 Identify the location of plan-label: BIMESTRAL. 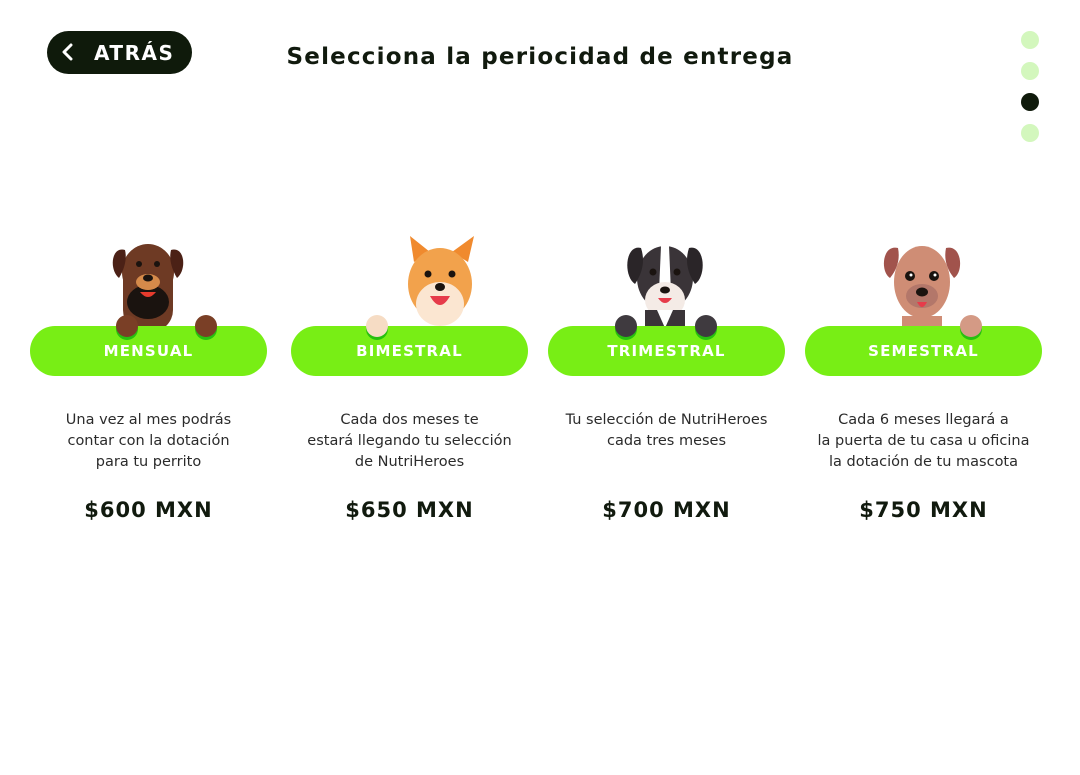
(409, 351).